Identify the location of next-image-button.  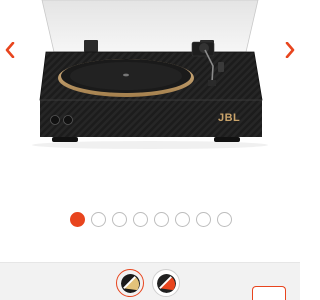
(290, 50).